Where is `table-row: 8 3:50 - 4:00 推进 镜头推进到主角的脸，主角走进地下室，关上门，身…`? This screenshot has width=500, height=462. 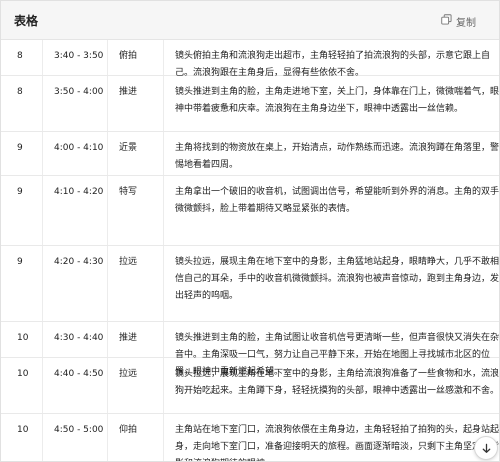 table-row: 8 3:50 - 4:00 推进 镜头推进到主角的脸，主角走进地下室，关上门，身… is located at coordinates (250, 104).